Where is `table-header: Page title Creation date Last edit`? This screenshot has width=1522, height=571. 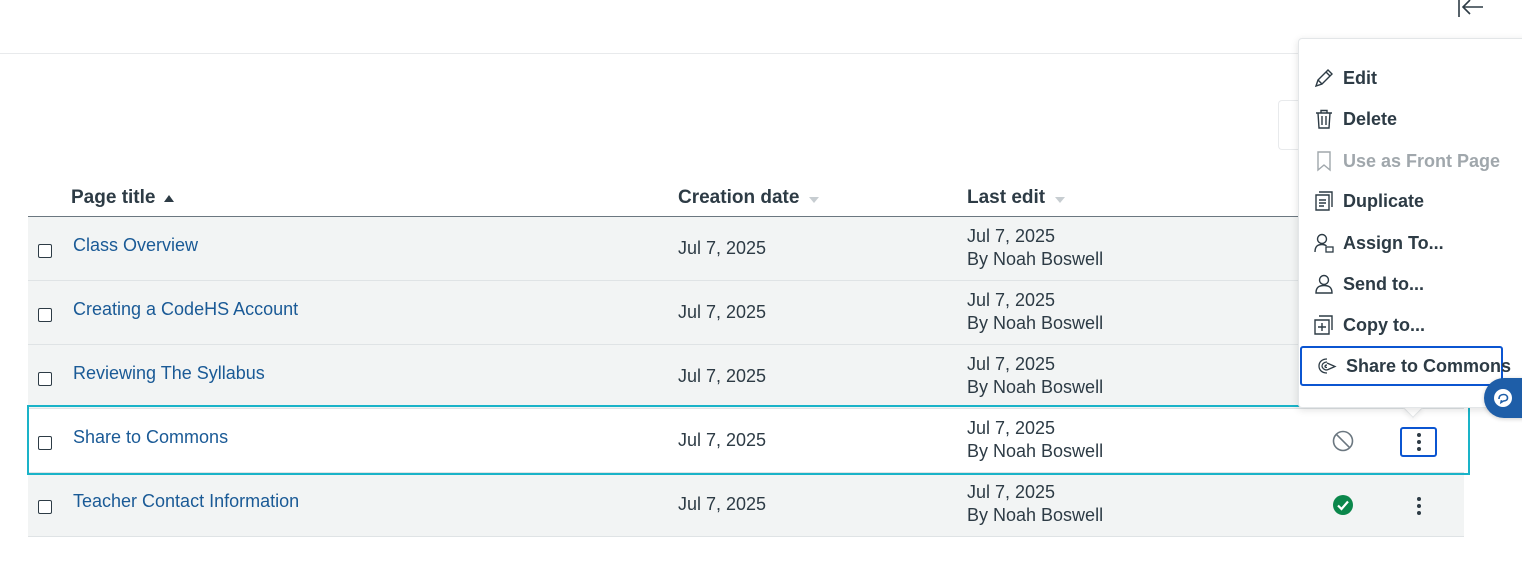
table-header: Page title Creation date Last edit is located at coordinates (746, 196).